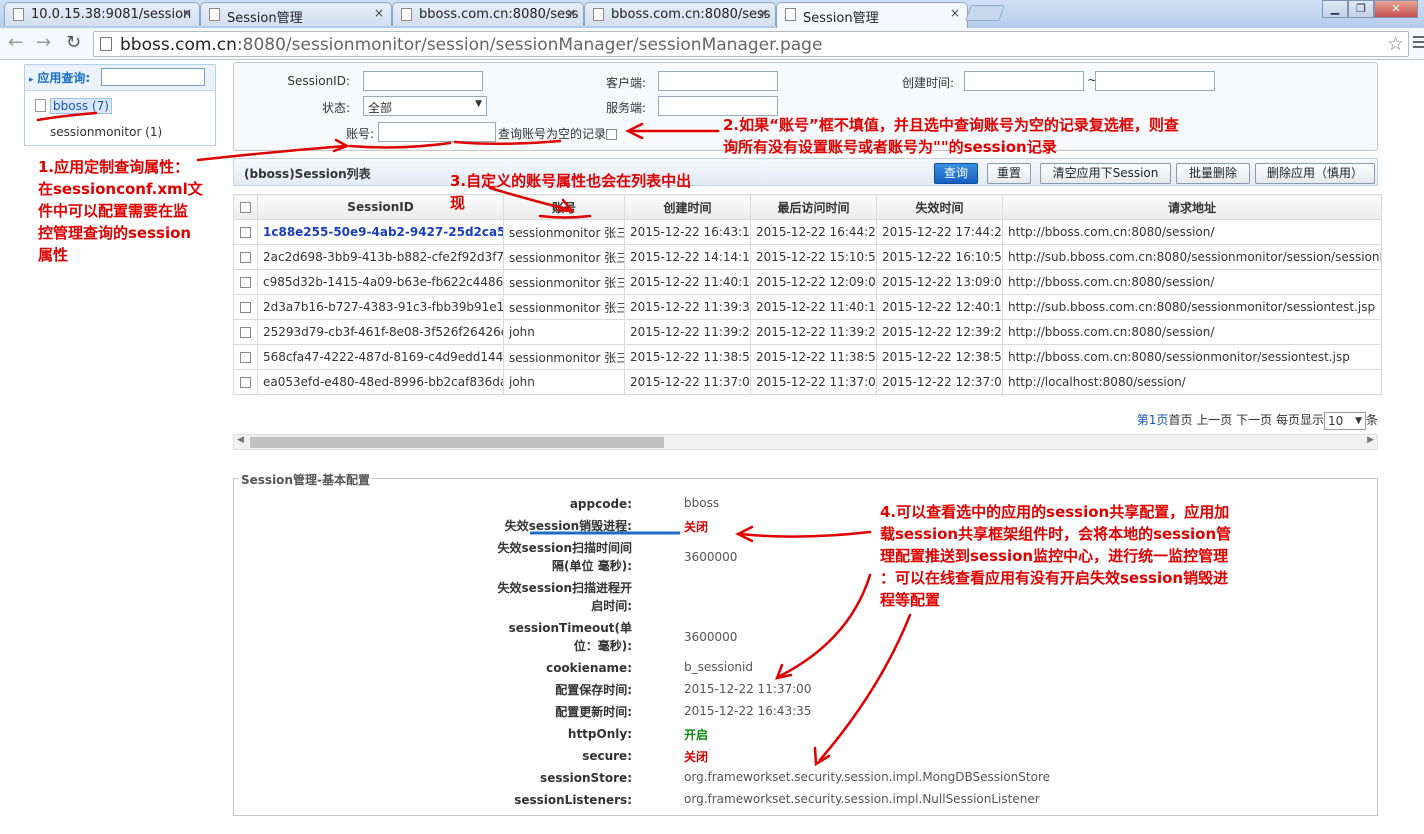 This screenshot has width=1424, height=834. What do you see at coordinates (825, 625) in the screenshot?
I see `arrow-annotation-4b` at bounding box center [825, 625].